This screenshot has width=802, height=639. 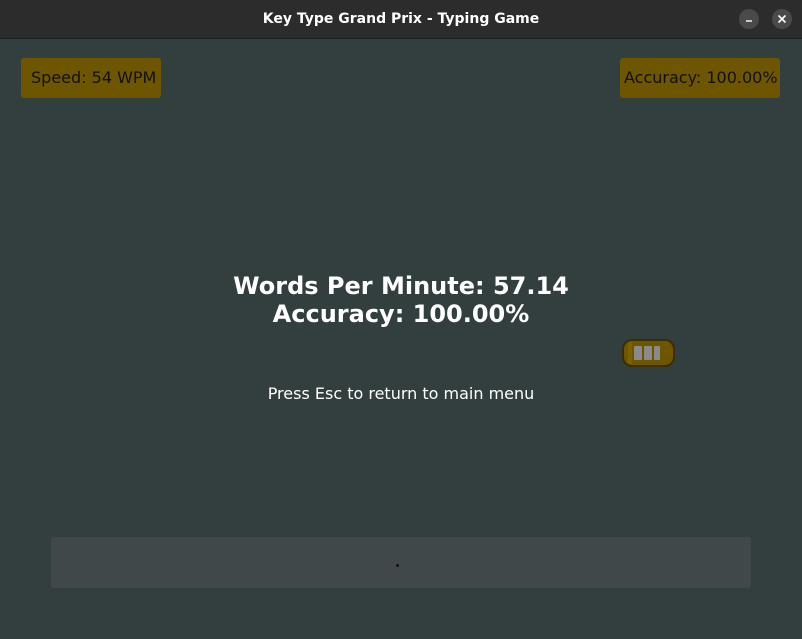 I want to click on close-icon, so click(x=782, y=19).